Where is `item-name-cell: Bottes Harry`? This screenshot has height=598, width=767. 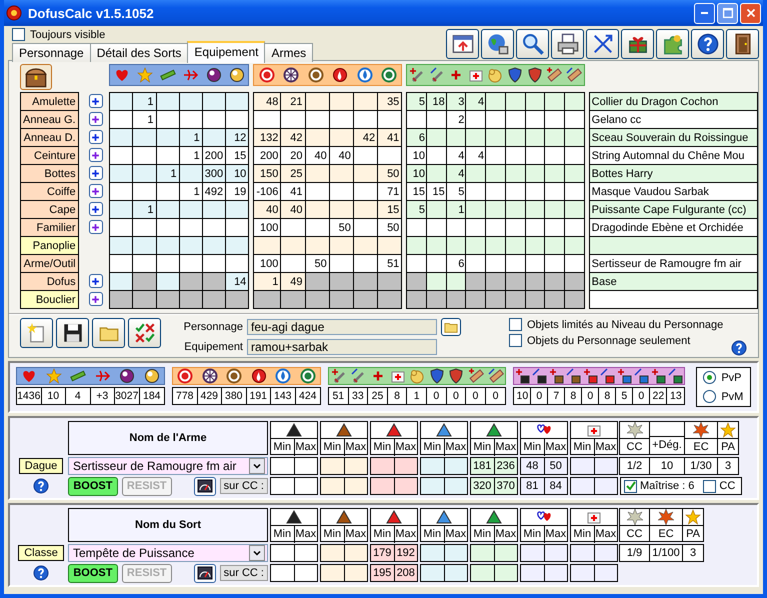
item-name-cell: Bottes Harry is located at coordinates (673, 173).